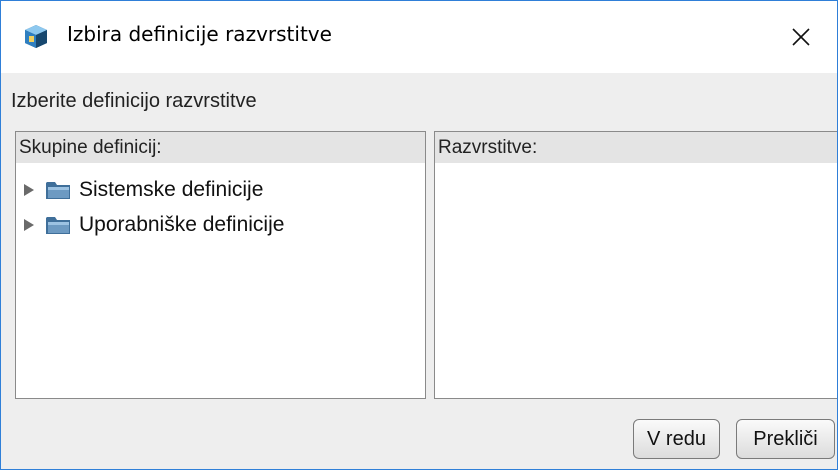 This screenshot has height=470, width=838. I want to click on cancel-button: Prekliči, so click(785, 439).